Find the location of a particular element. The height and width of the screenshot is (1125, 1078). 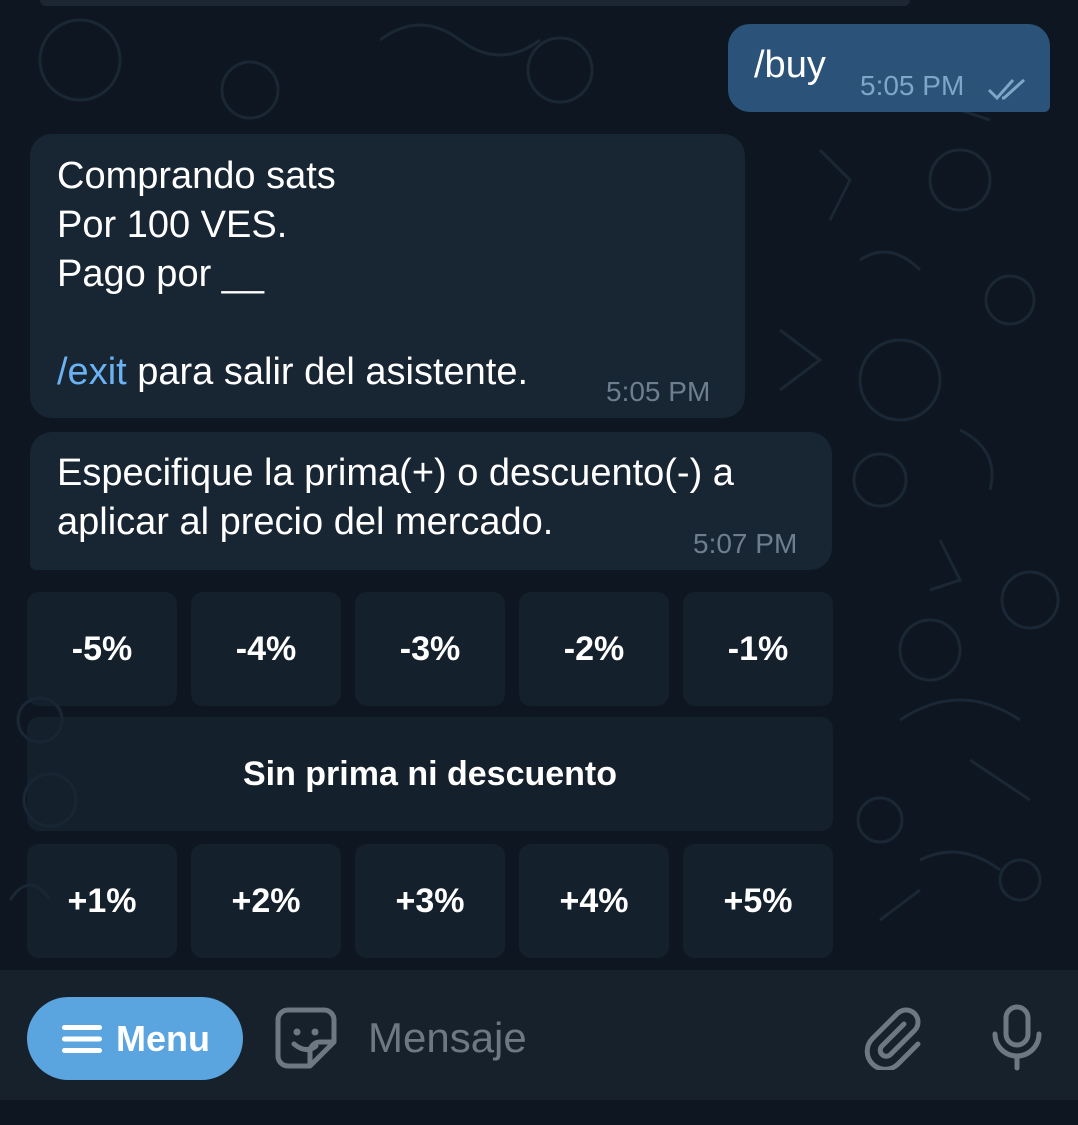

outgoing-message: /buy 5:05 PM is located at coordinates (889, 68).